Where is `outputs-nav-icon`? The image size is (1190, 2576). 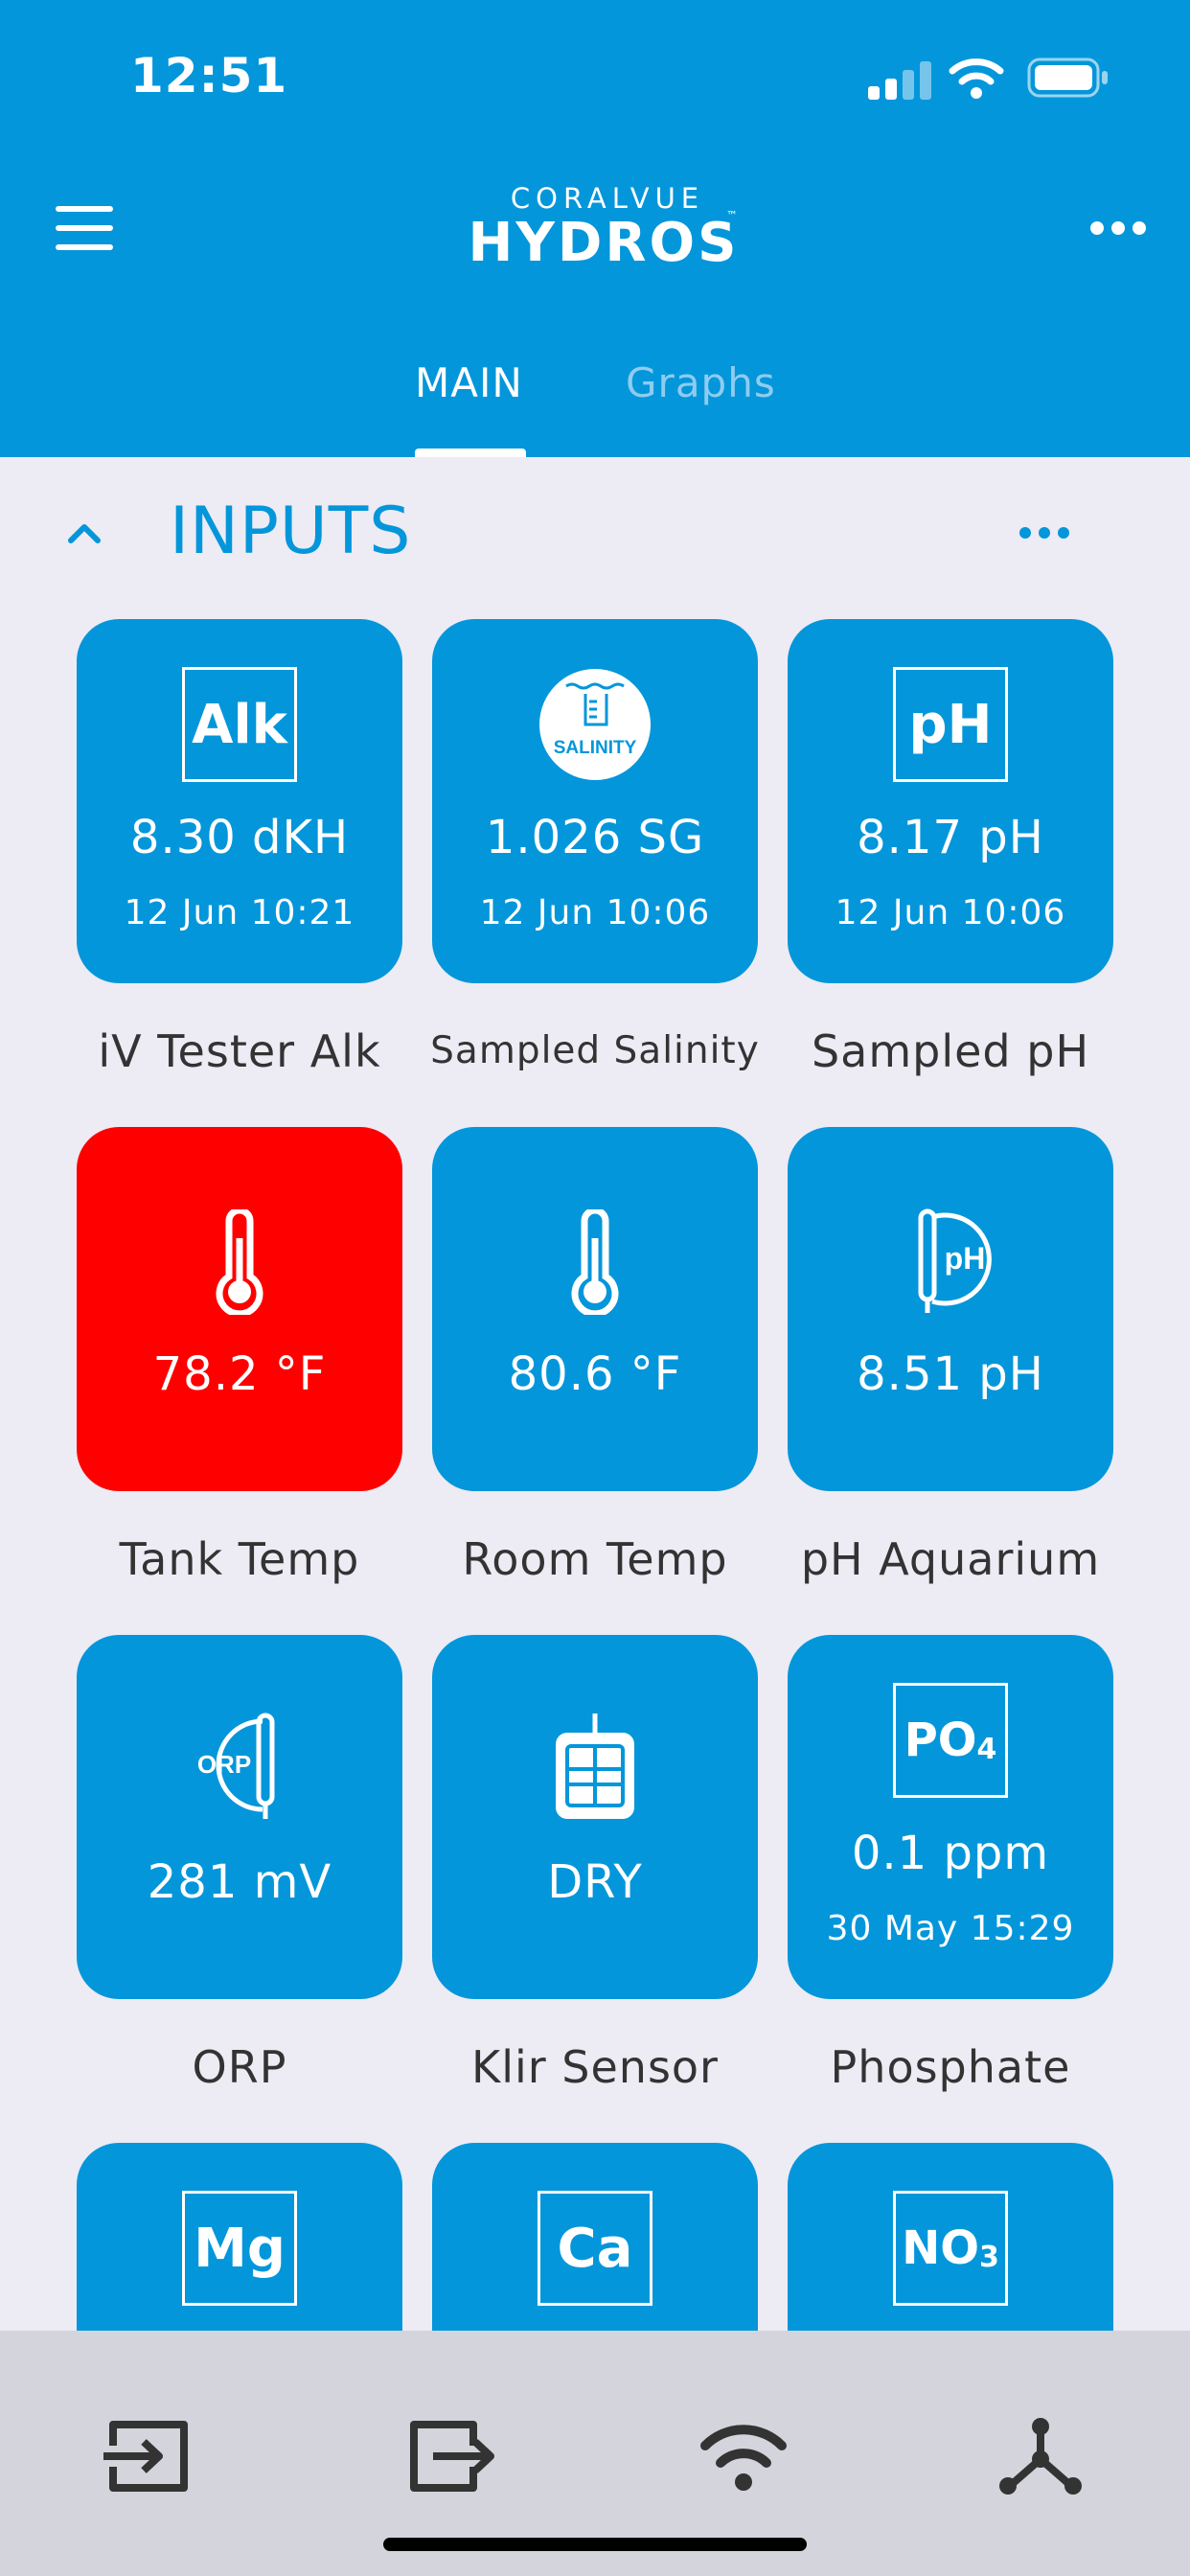 outputs-nav-icon is located at coordinates (454, 2456).